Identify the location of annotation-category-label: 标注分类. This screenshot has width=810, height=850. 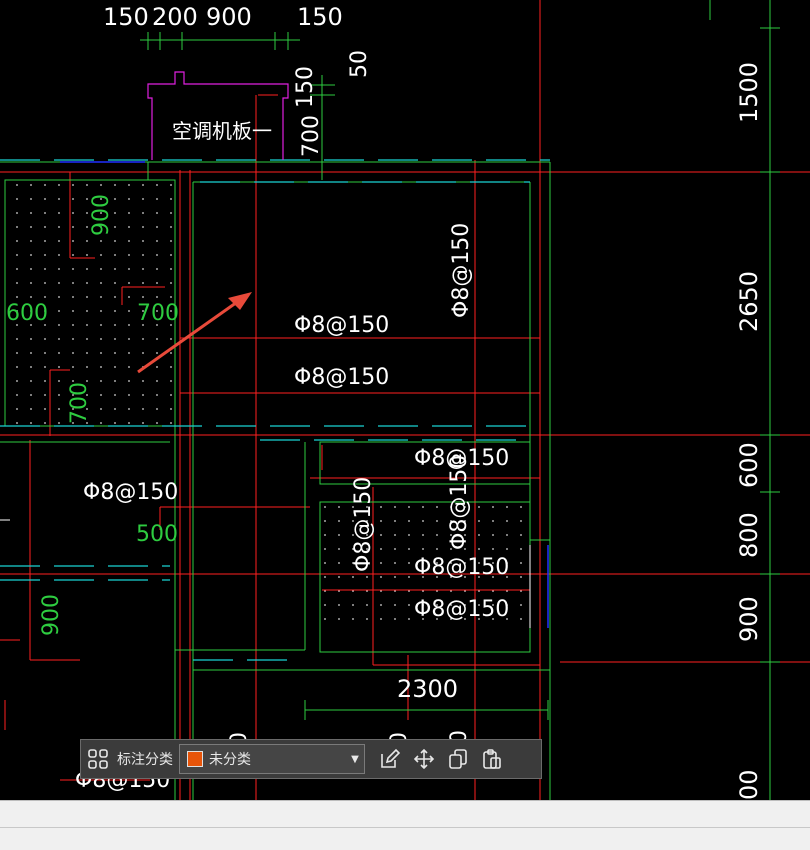
(145, 760).